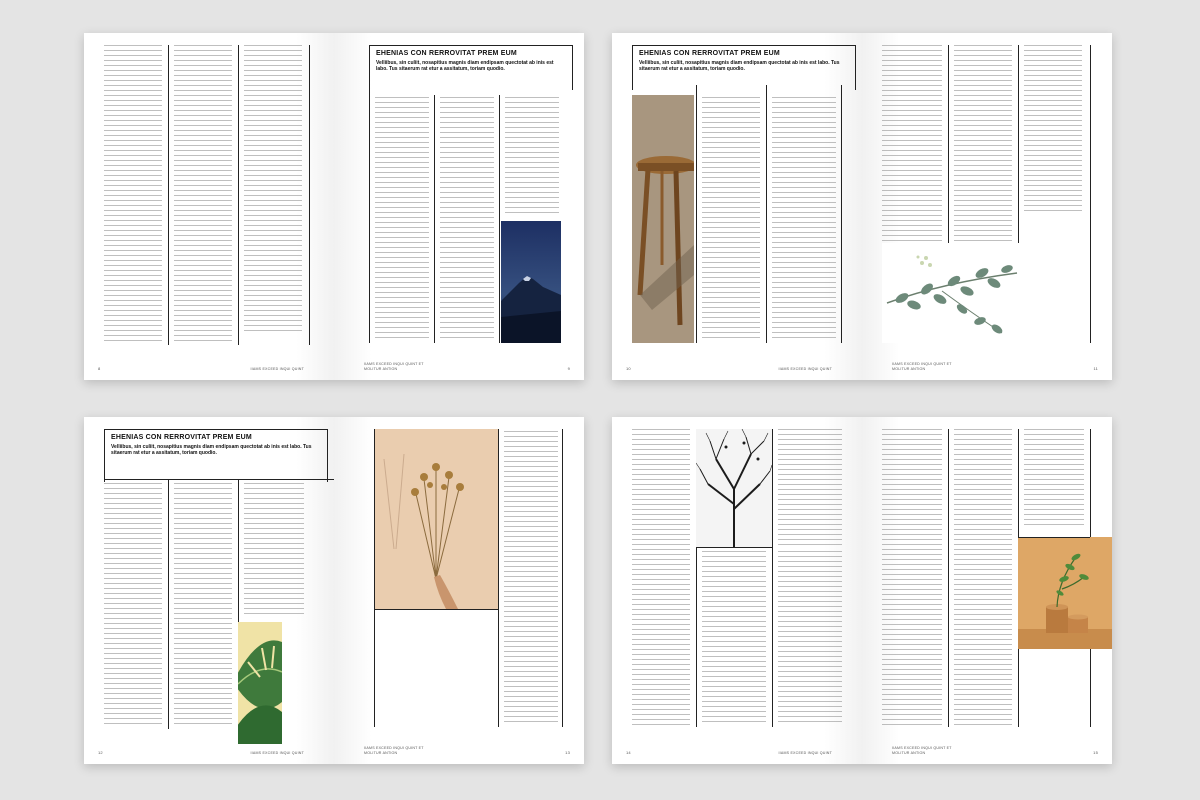 This screenshot has width=1200, height=800. Describe the element at coordinates (99, 368) in the screenshot. I see `page-number: 8` at that location.